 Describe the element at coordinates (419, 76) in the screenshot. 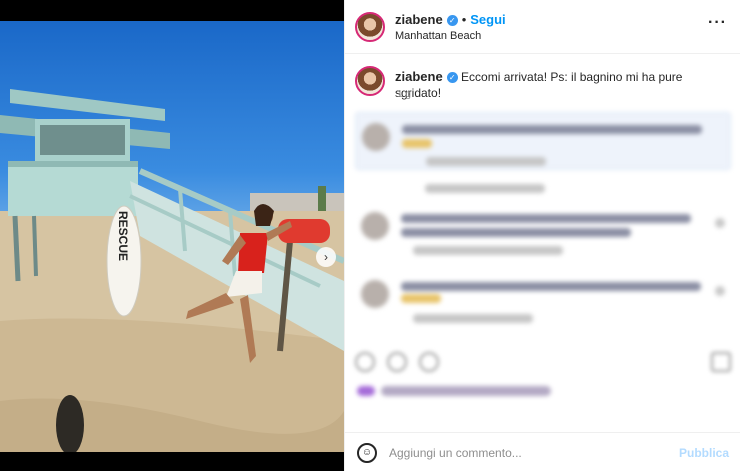

I see `caption-username: ziabene` at that location.